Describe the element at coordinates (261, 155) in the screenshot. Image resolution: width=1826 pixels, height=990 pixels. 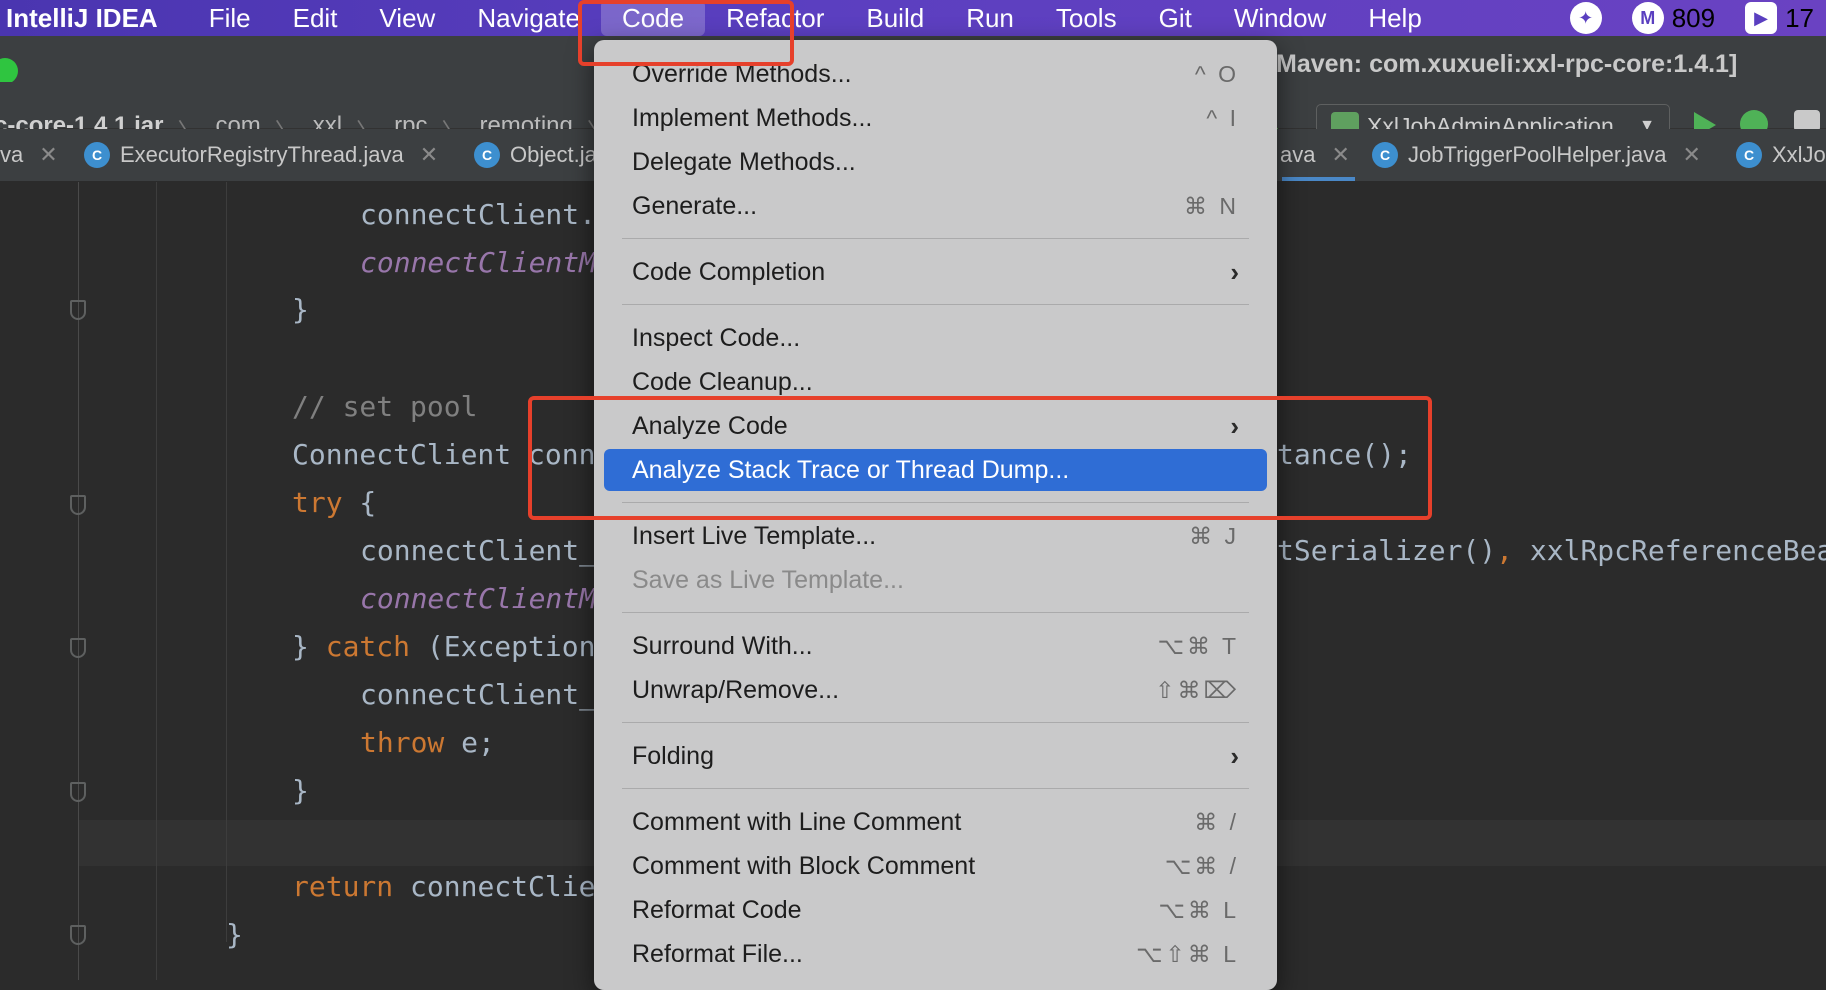
I see `editor-tab: C ExecutorRegistryThread.java ✕` at that location.